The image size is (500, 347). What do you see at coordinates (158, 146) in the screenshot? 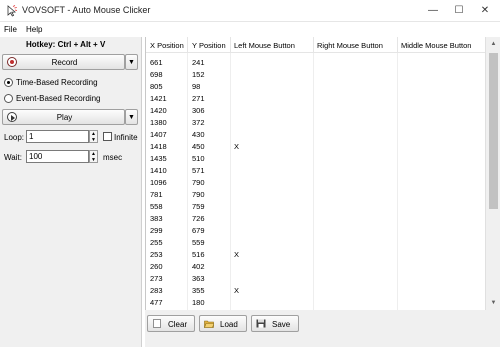
I see `cell-x: 1418` at bounding box center [158, 146].